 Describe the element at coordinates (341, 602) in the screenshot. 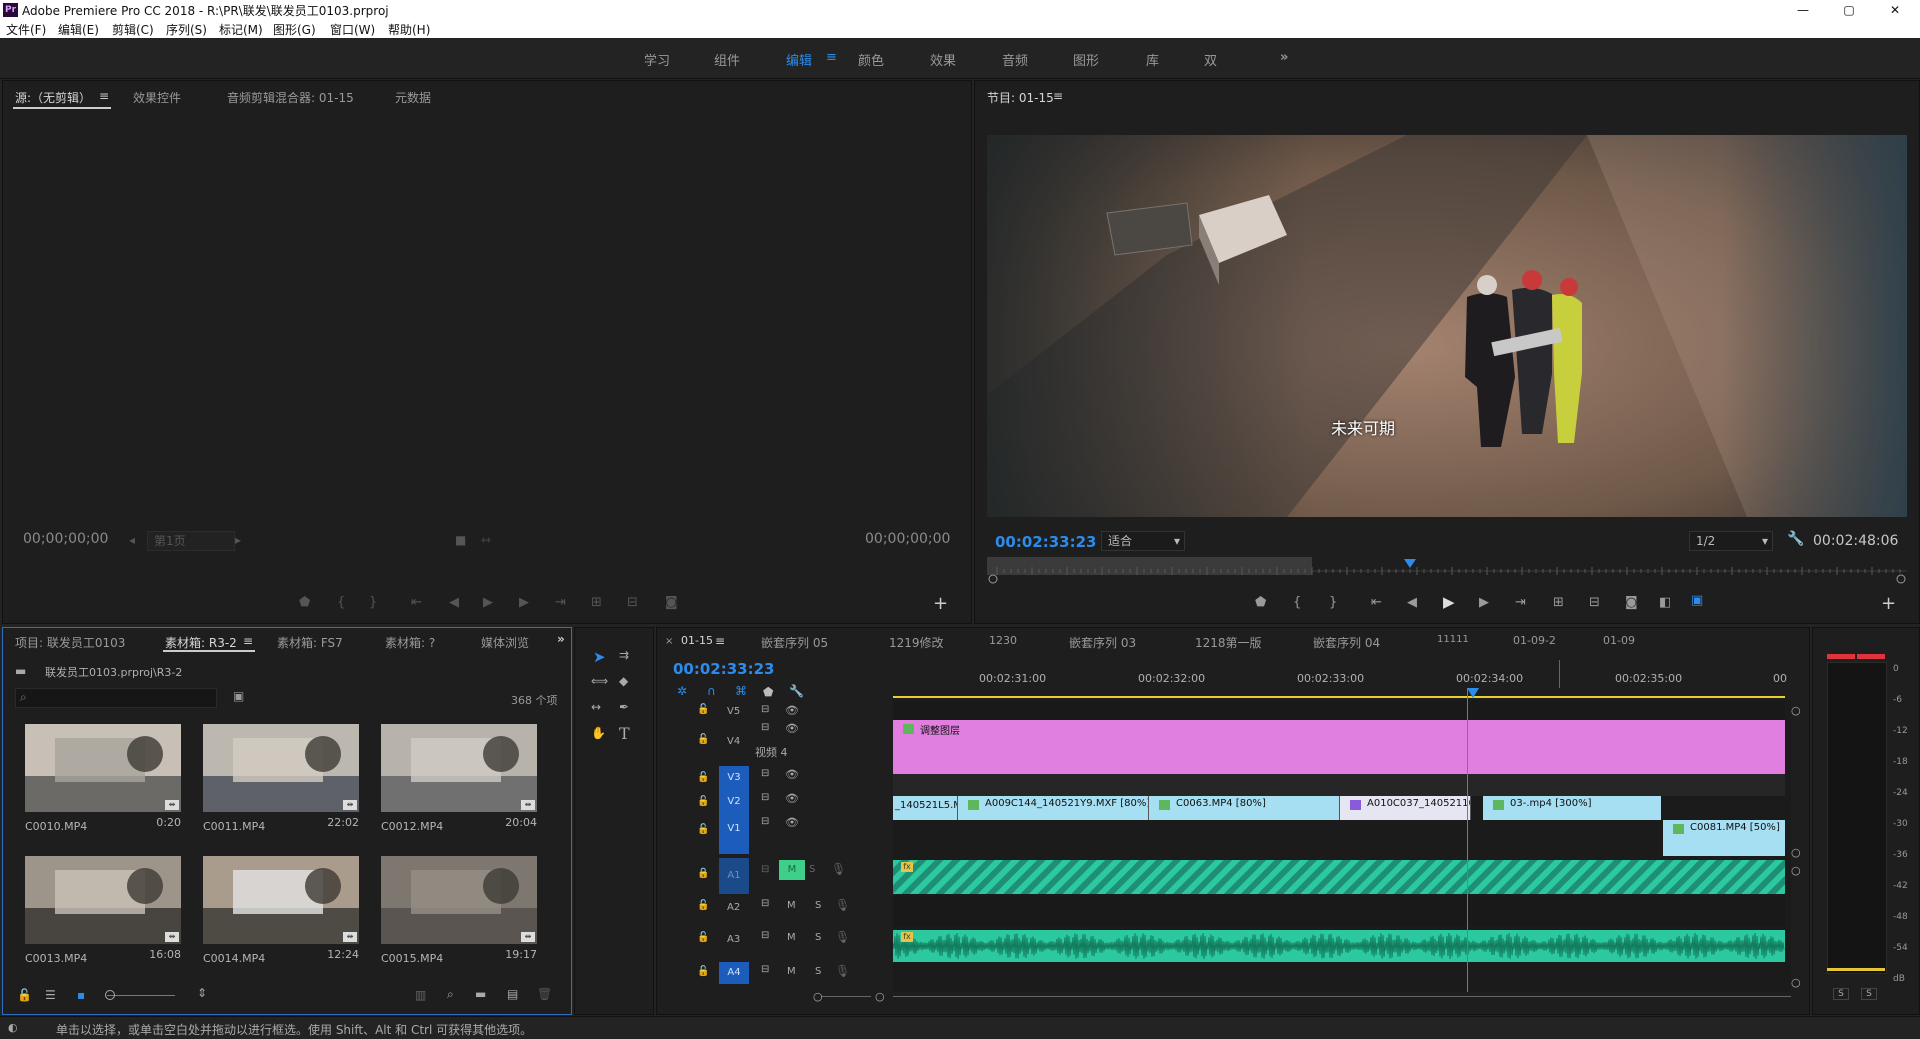

I see `mark-in-icon: {` at that location.